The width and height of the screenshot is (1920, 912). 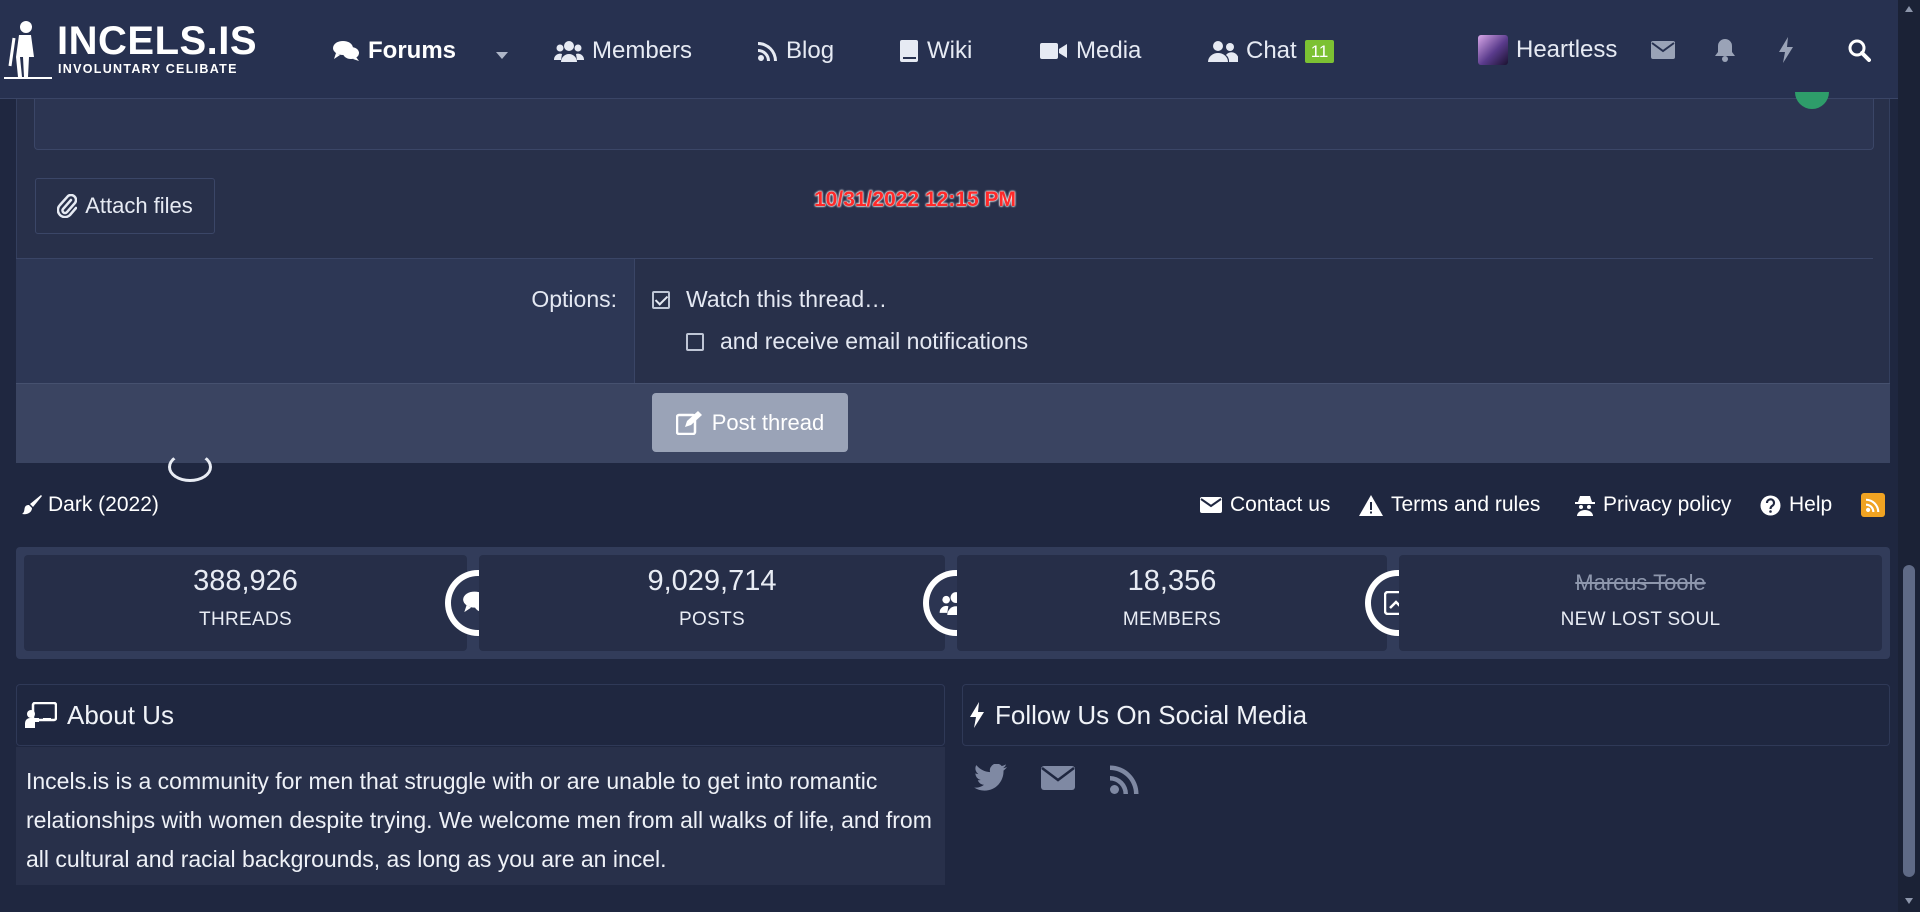 What do you see at coordinates (67, 206) in the screenshot?
I see `paperclip-icon` at bounding box center [67, 206].